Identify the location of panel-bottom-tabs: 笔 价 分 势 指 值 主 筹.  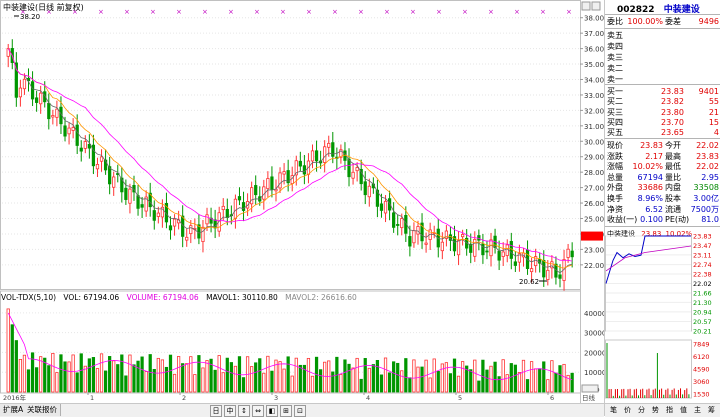
(662, 410).